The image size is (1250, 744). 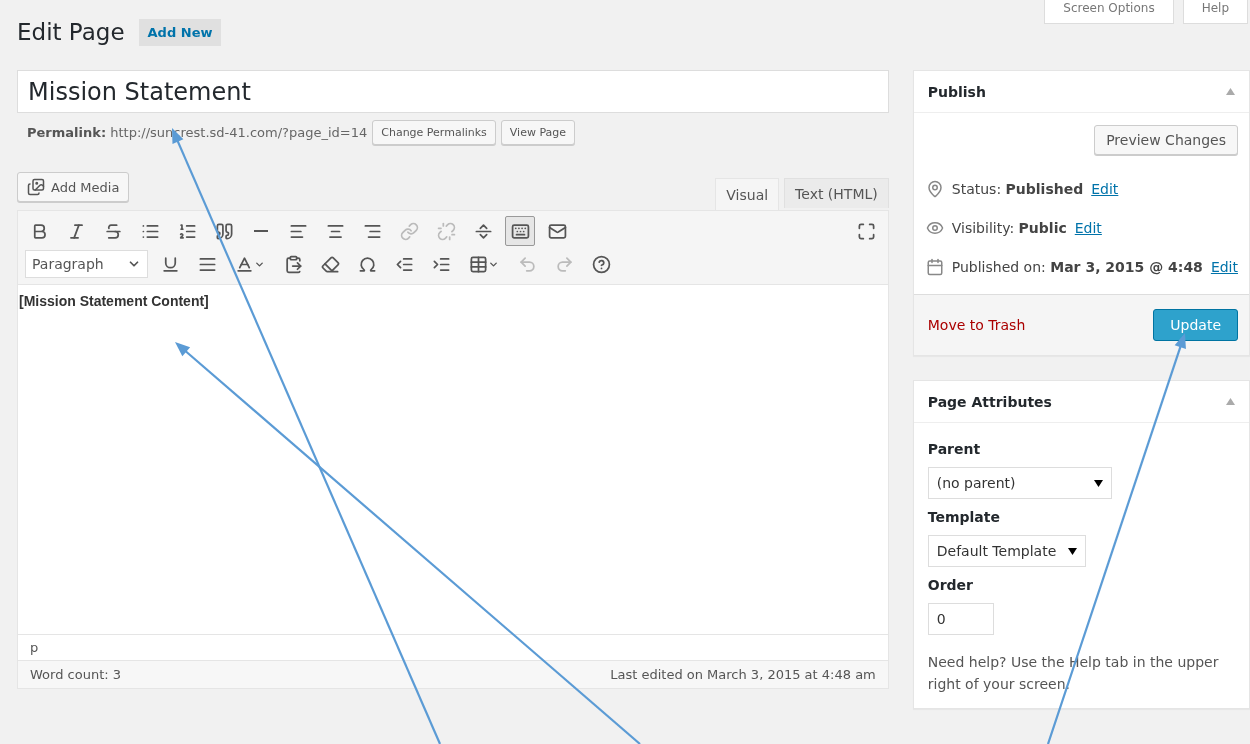 I want to click on toolbar-toggle-icon, so click(x=520, y=231).